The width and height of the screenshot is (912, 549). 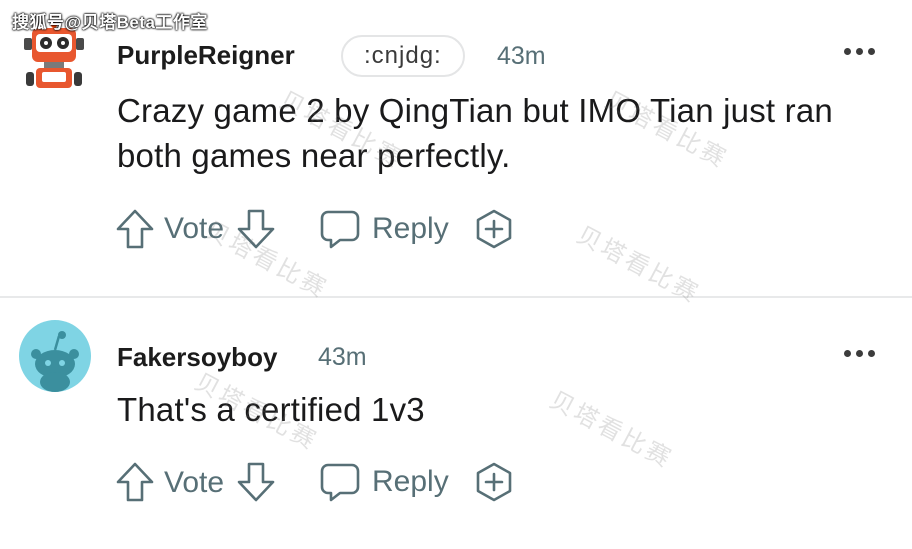 I want to click on default-snoo-avatar-icon, so click(x=55, y=356).